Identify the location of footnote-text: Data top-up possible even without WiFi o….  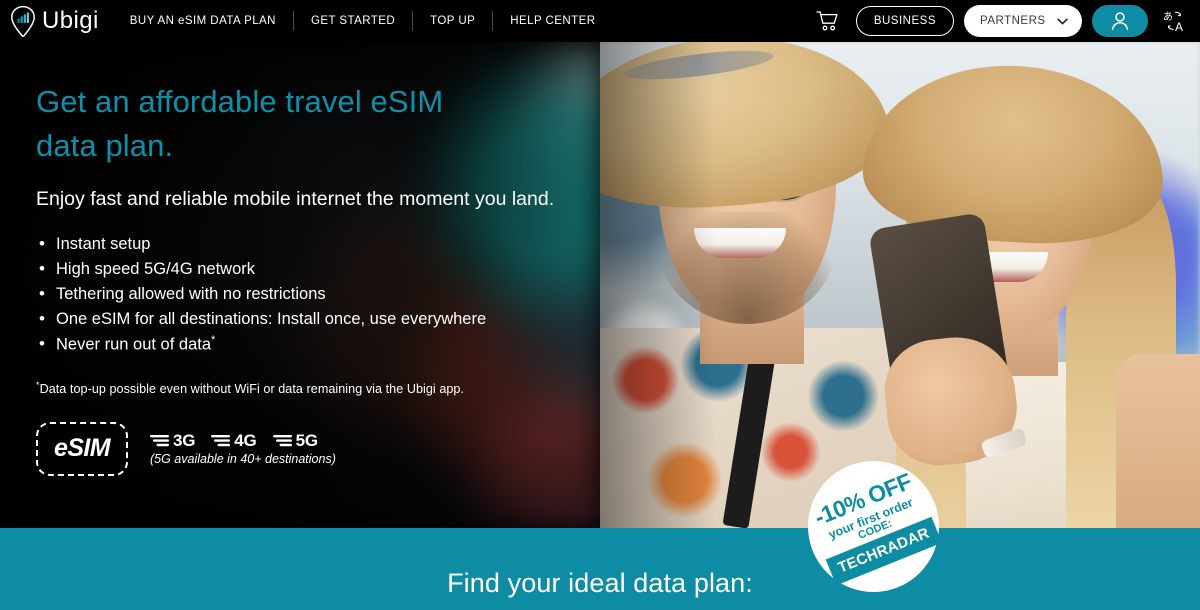
(252, 388).